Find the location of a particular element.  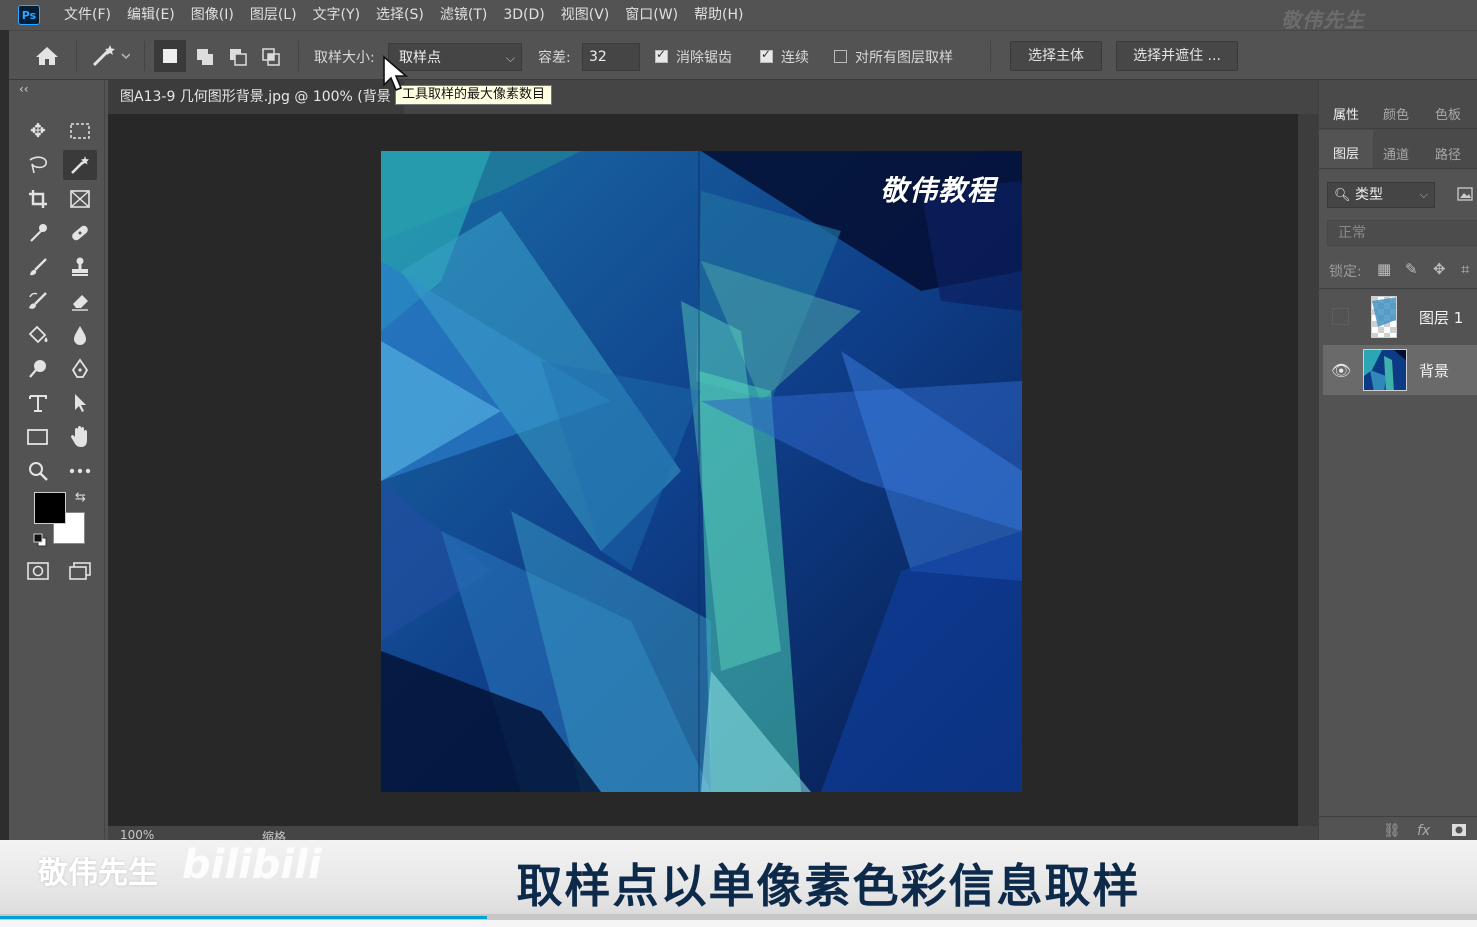

tools-panel: ‹‹ ✥ ⇆ is located at coordinates (57, 460).